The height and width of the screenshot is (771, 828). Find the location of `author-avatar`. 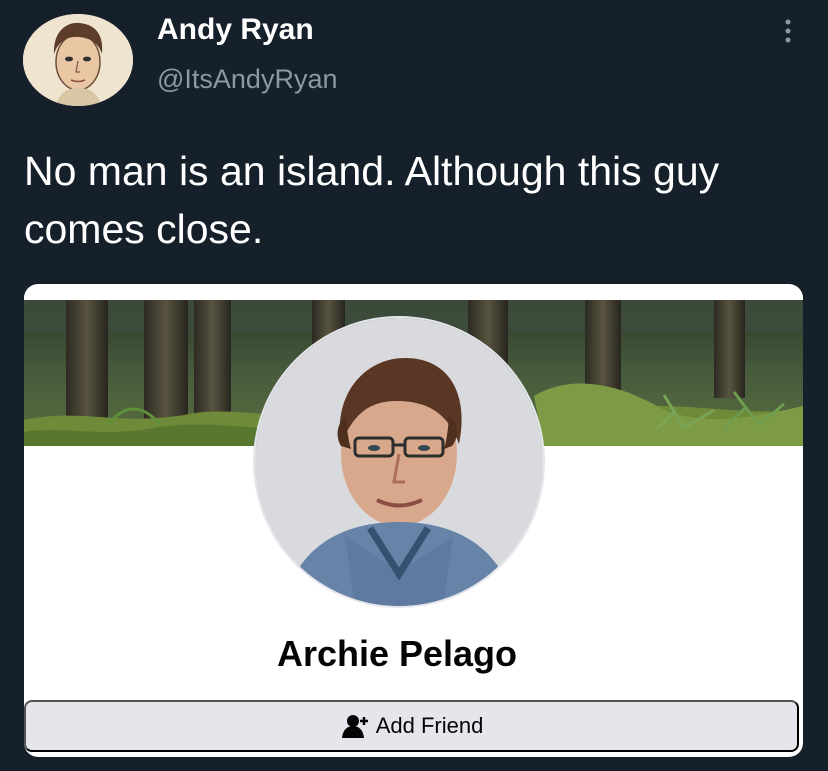

author-avatar is located at coordinates (78, 60).